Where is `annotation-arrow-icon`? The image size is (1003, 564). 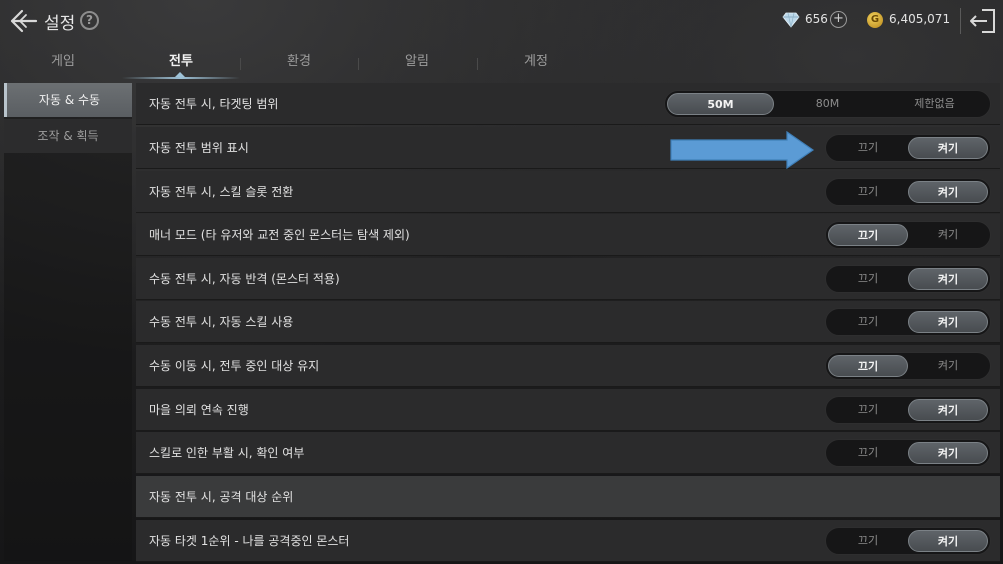
annotation-arrow-icon is located at coordinates (742, 150).